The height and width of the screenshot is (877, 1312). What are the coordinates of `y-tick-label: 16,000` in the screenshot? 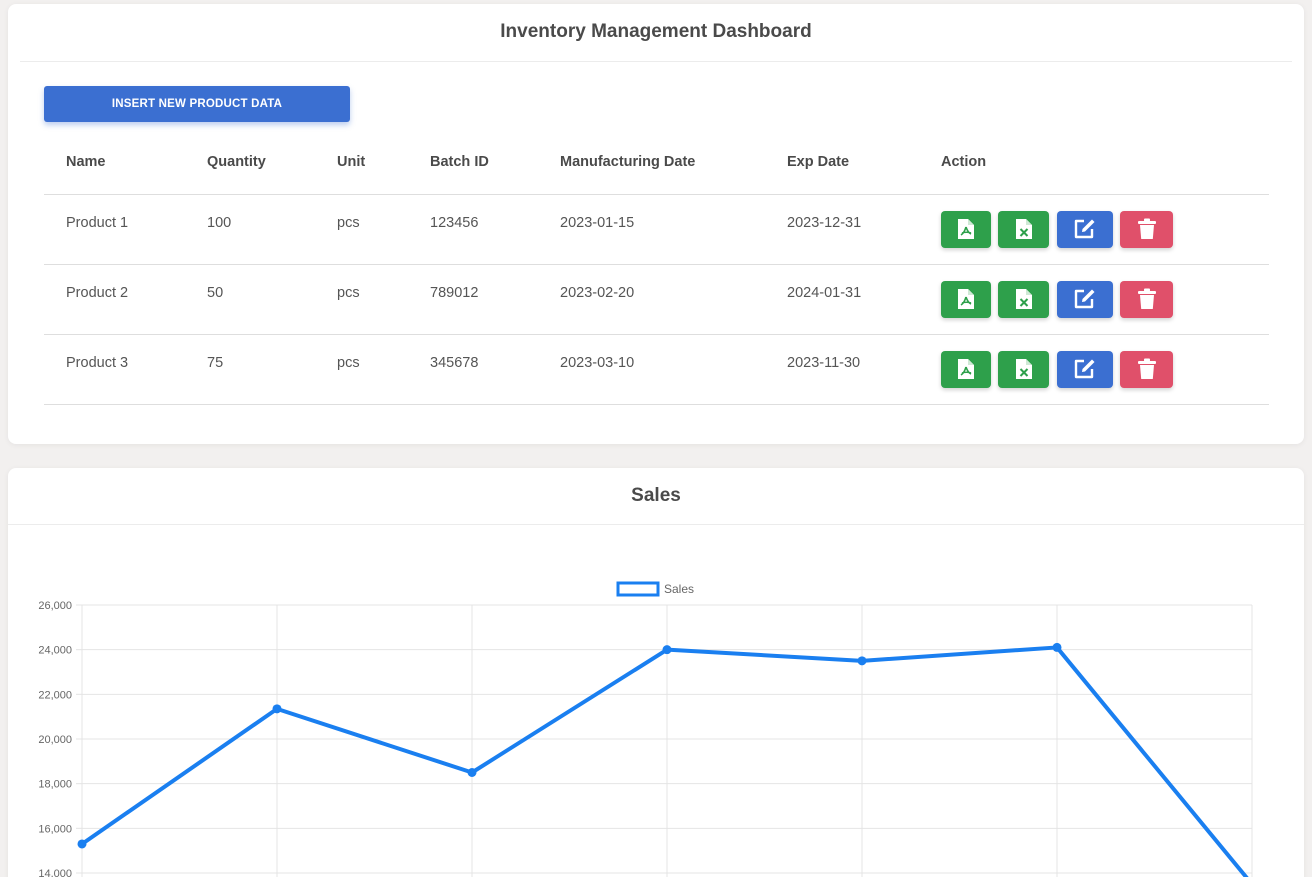 It's located at (55, 829).